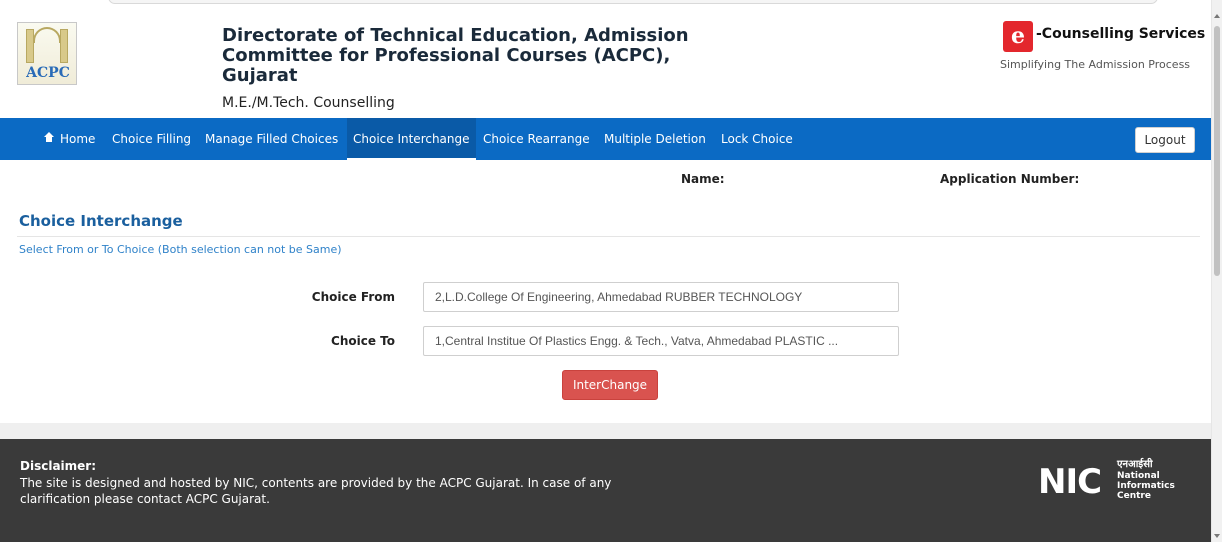  I want to click on logout-button: Logout, so click(1165, 140).